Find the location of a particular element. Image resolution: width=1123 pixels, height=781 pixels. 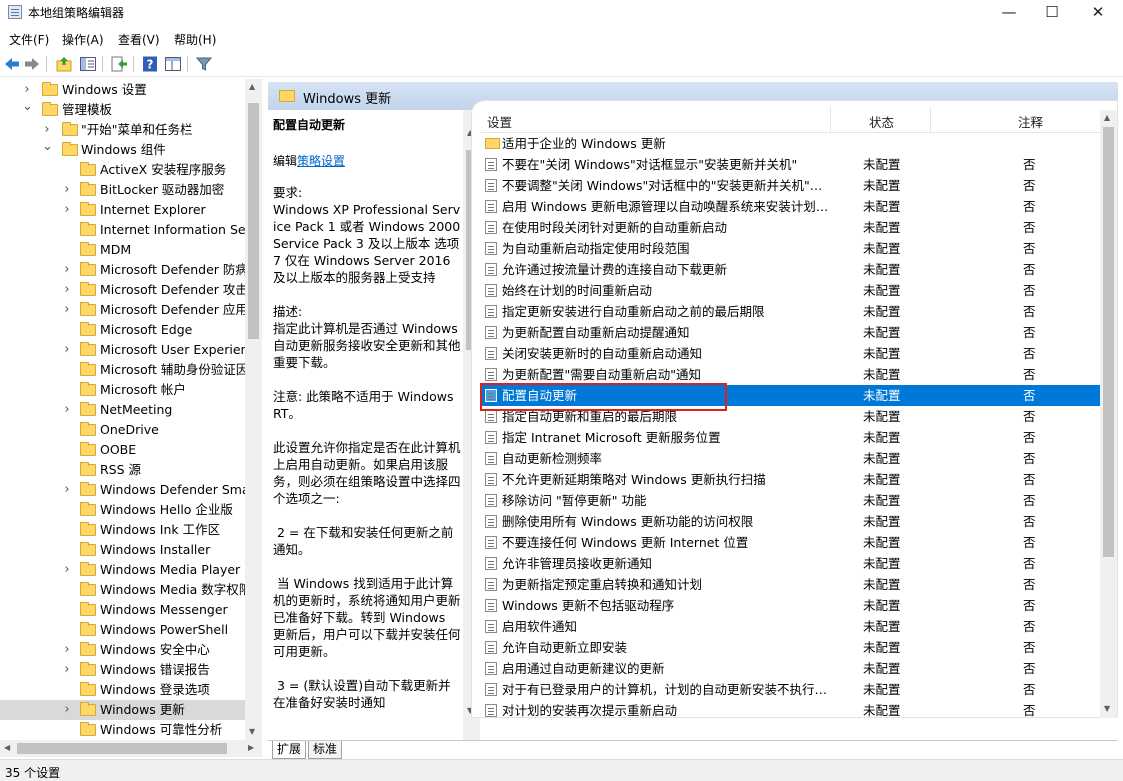

settings-row: 自动更新检测频率 未配置 否 is located at coordinates (790, 458).